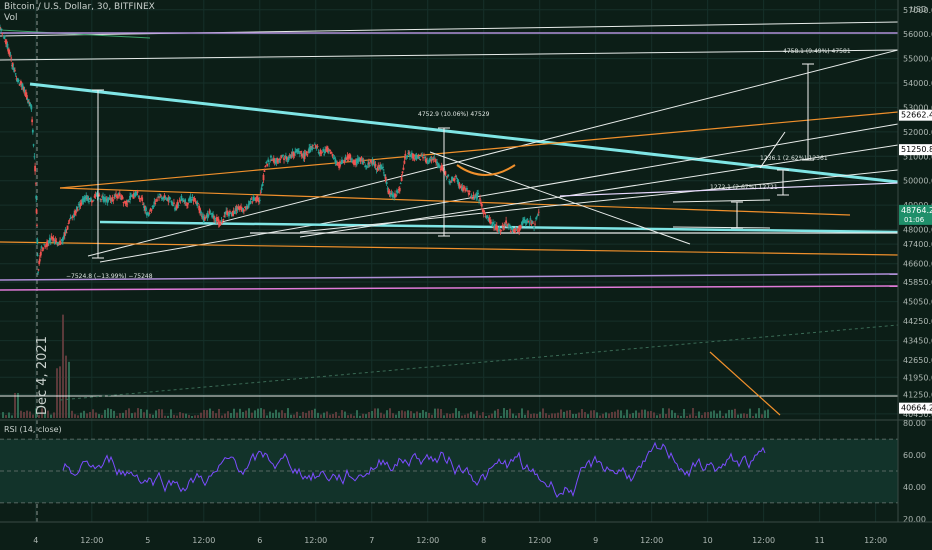 The width and height of the screenshot is (932, 550). I want to click on price-tick-label: 43450.0, so click(917, 341).